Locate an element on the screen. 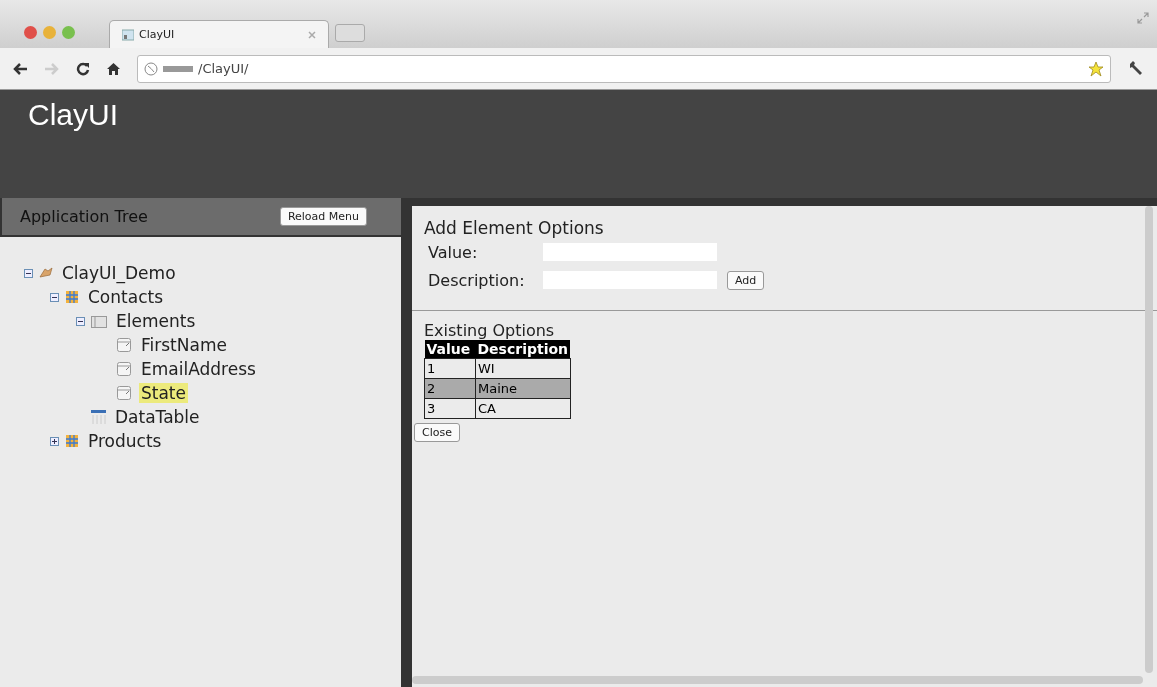  table-icon is located at coordinates (98, 417).